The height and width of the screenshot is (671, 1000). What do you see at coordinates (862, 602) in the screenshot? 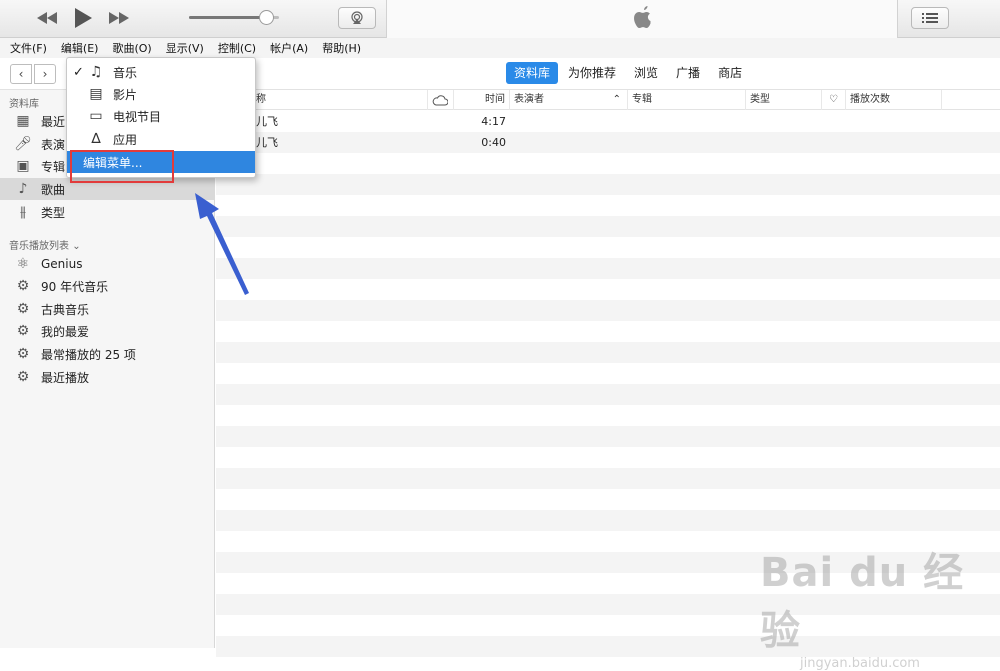
I see `watermark-brand: Bai du 经验` at bounding box center [862, 602].